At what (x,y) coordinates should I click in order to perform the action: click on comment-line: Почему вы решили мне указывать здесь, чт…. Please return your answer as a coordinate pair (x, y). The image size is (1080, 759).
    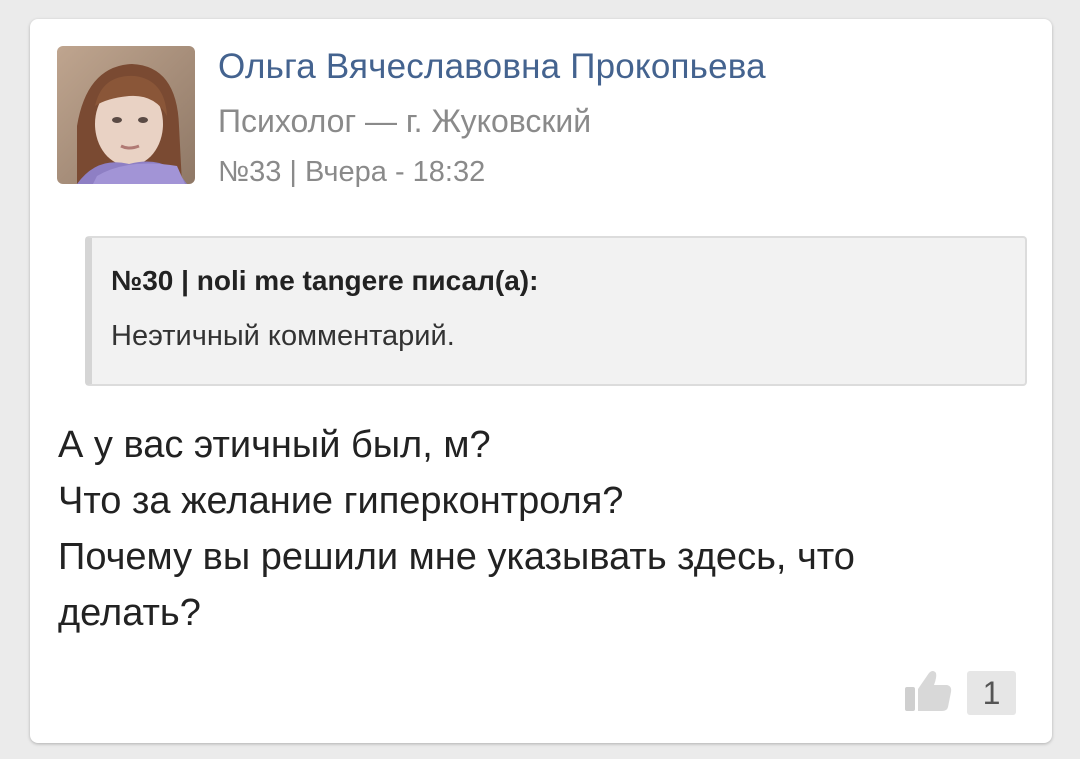
    Looking at the image, I should click on (456, 557).